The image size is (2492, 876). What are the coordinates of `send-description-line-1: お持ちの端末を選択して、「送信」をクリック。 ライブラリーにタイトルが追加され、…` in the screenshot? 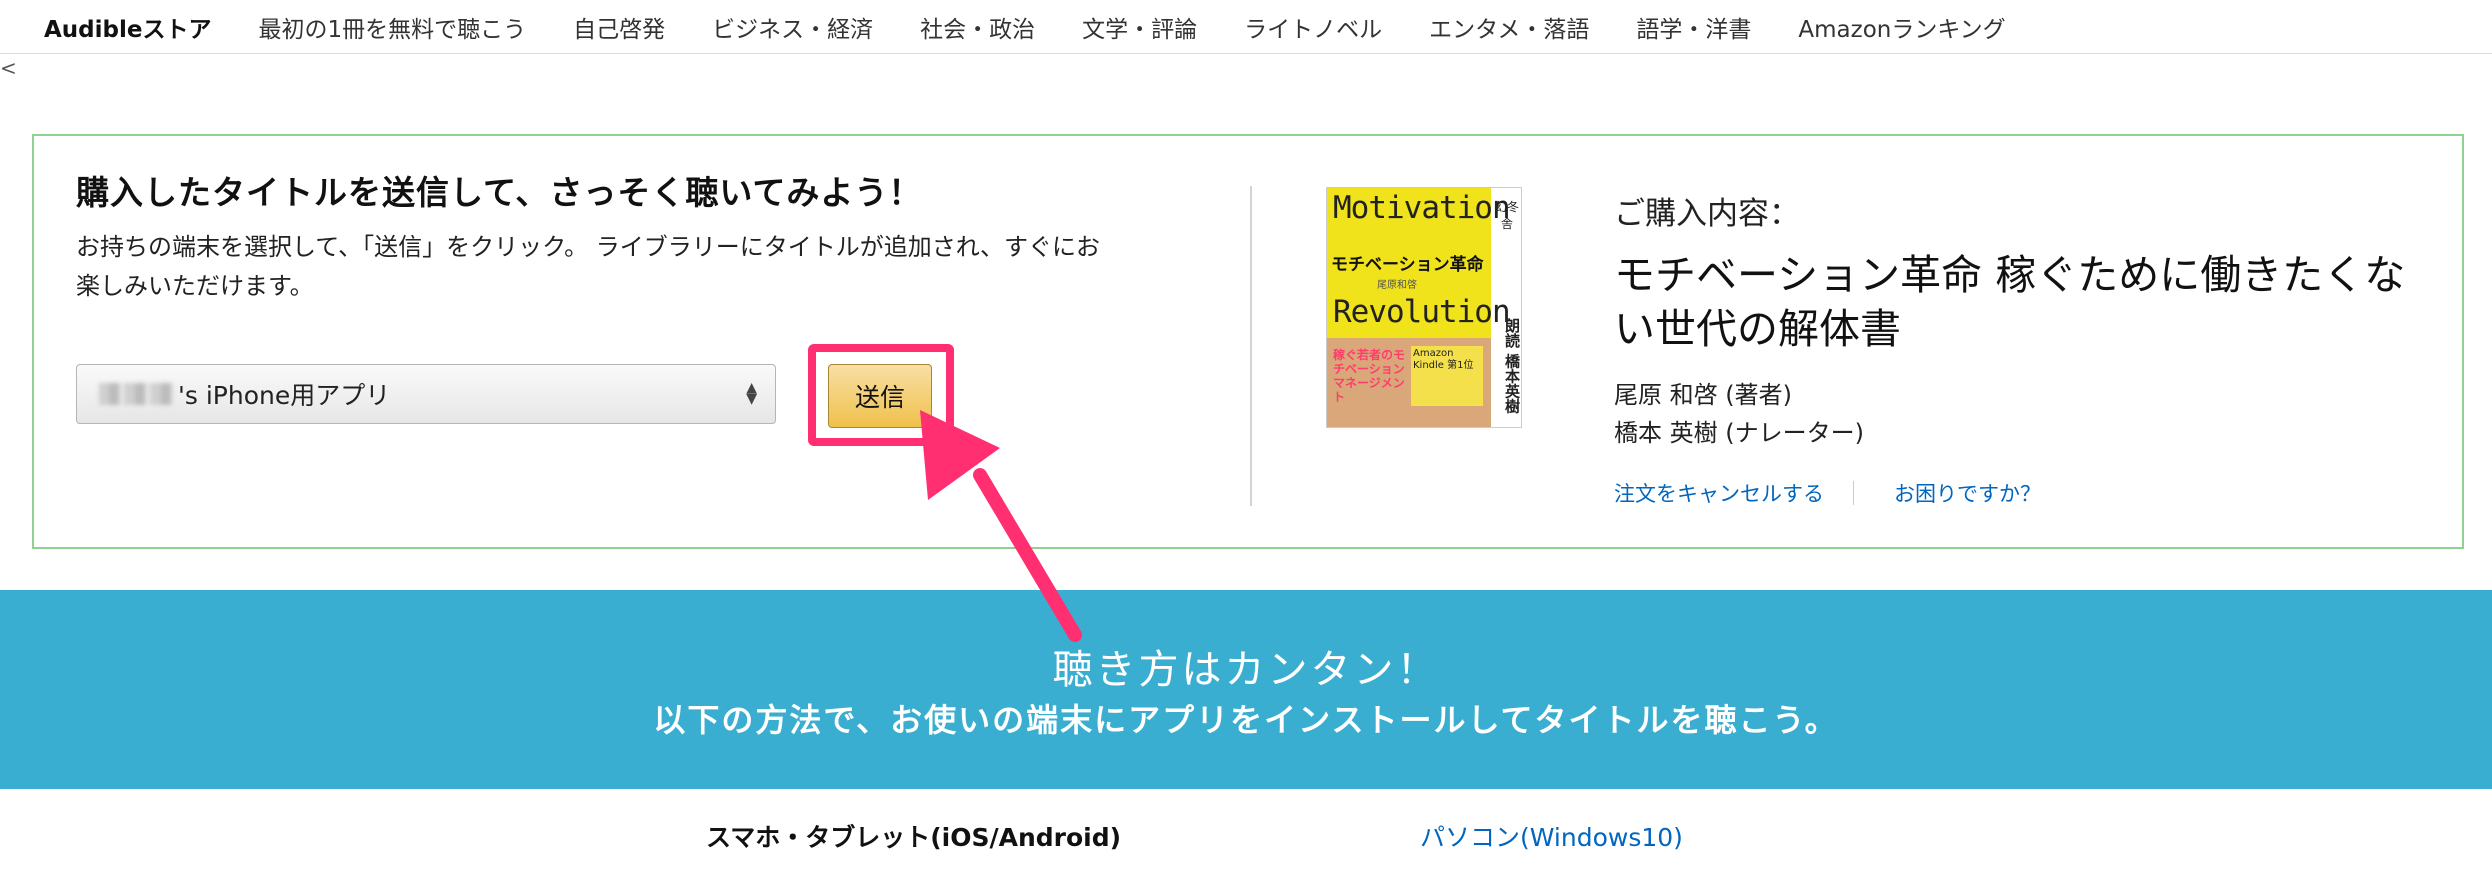 It's located at (588, 247).